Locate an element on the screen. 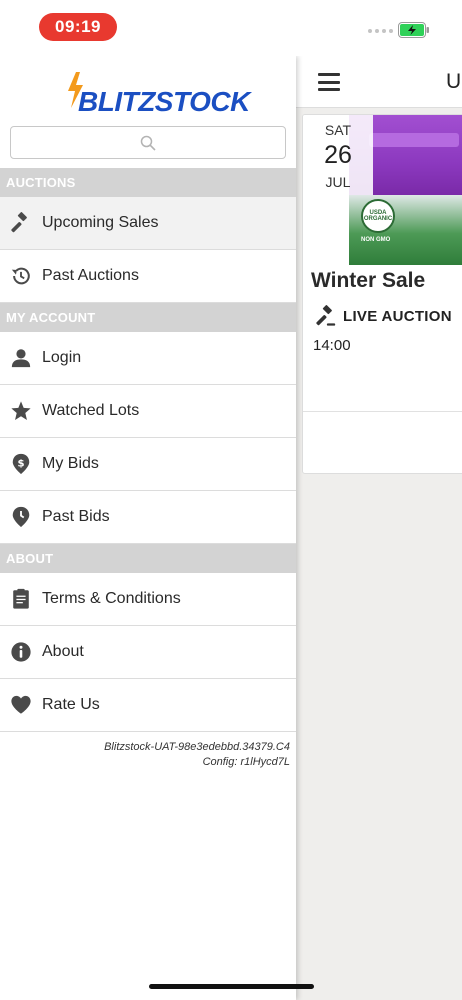 Image resolution: width=462 pixels, height=1000 pixels. sale-date-day: 26 is located at coordinates (338, 155).